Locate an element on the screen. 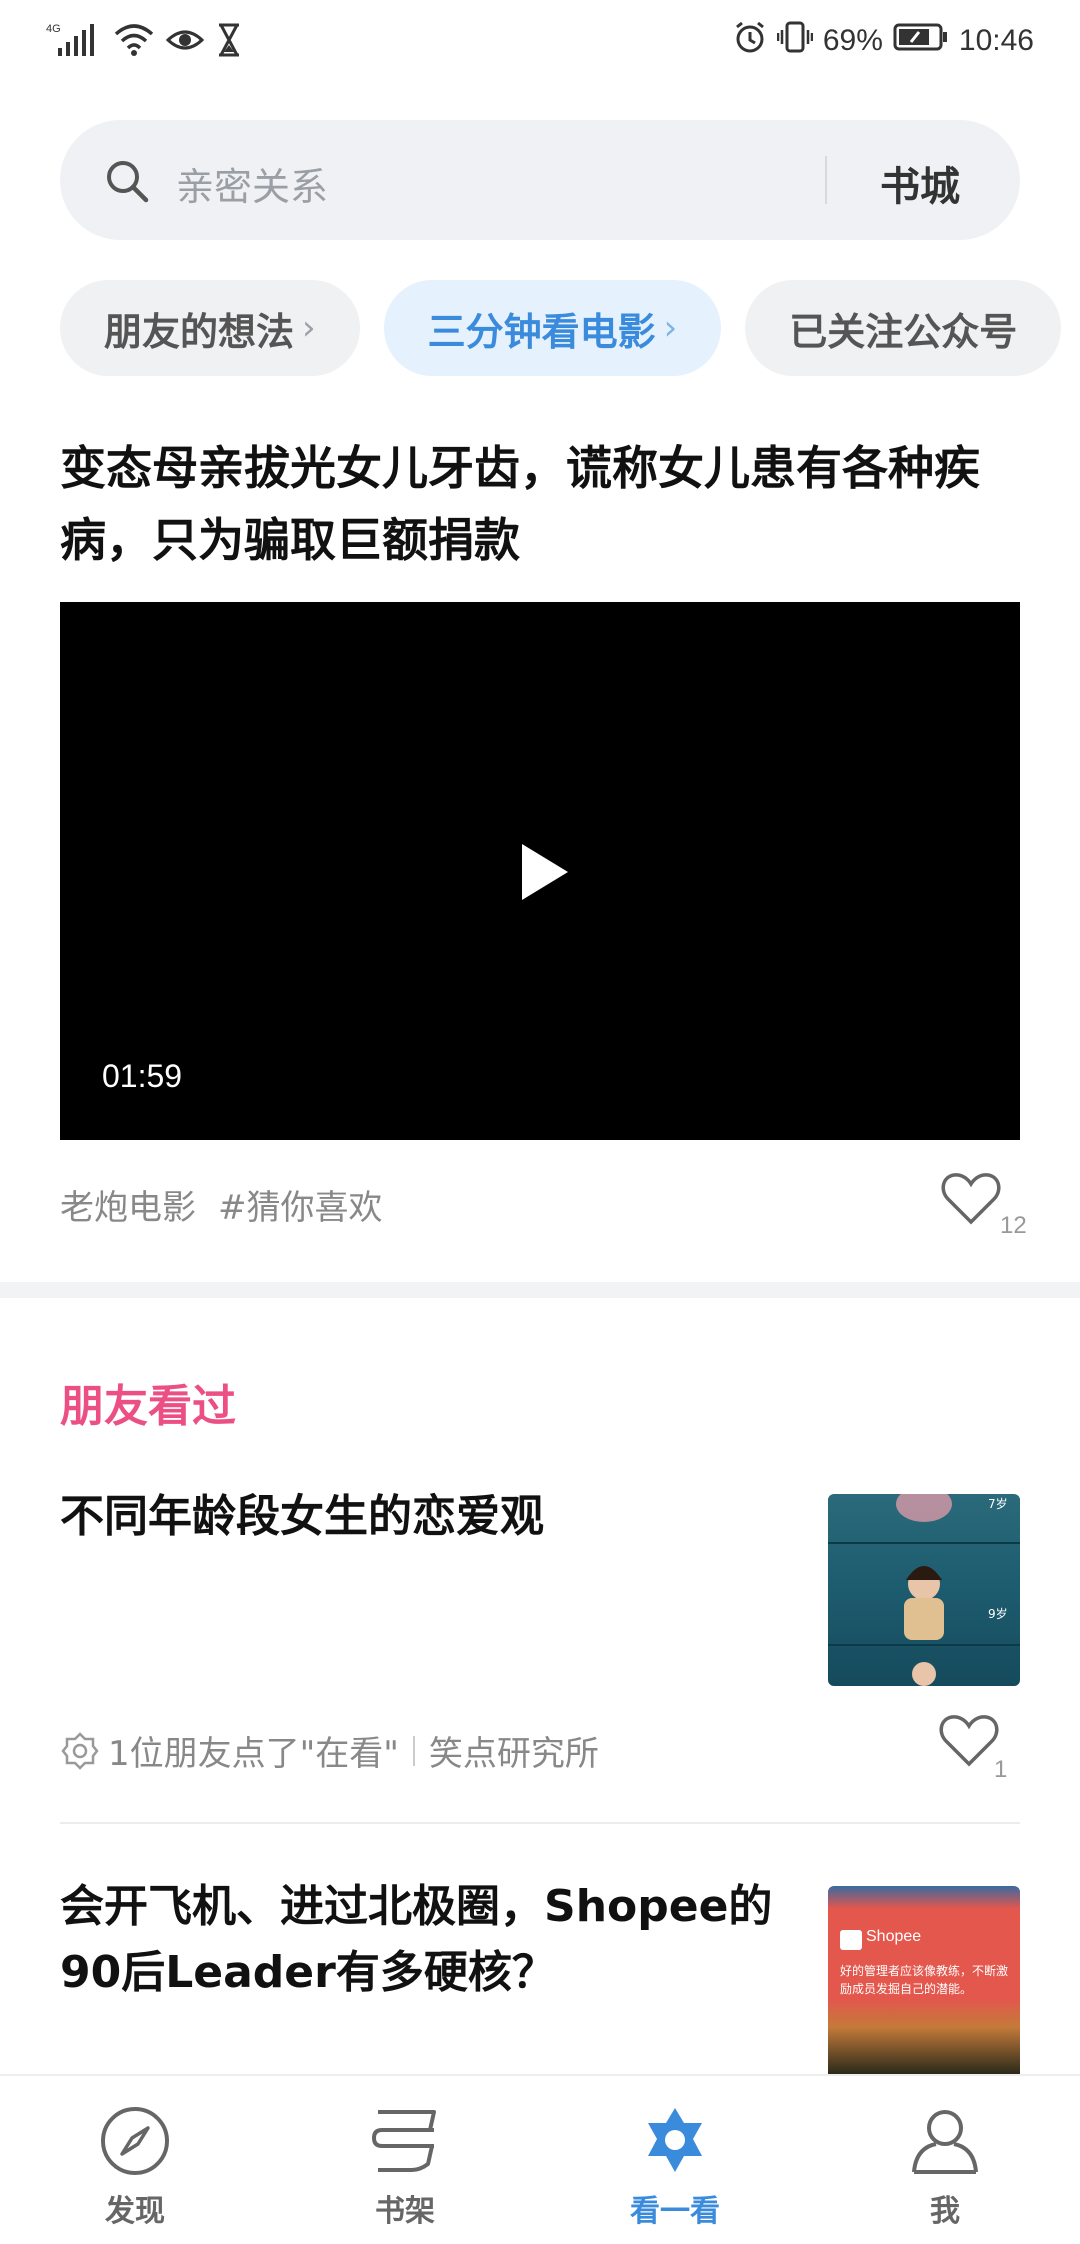 Image resolution: width=1080 pixels, height=2244 pixels. section-title: 朋友看过 is located at coordinates (148, 1406).